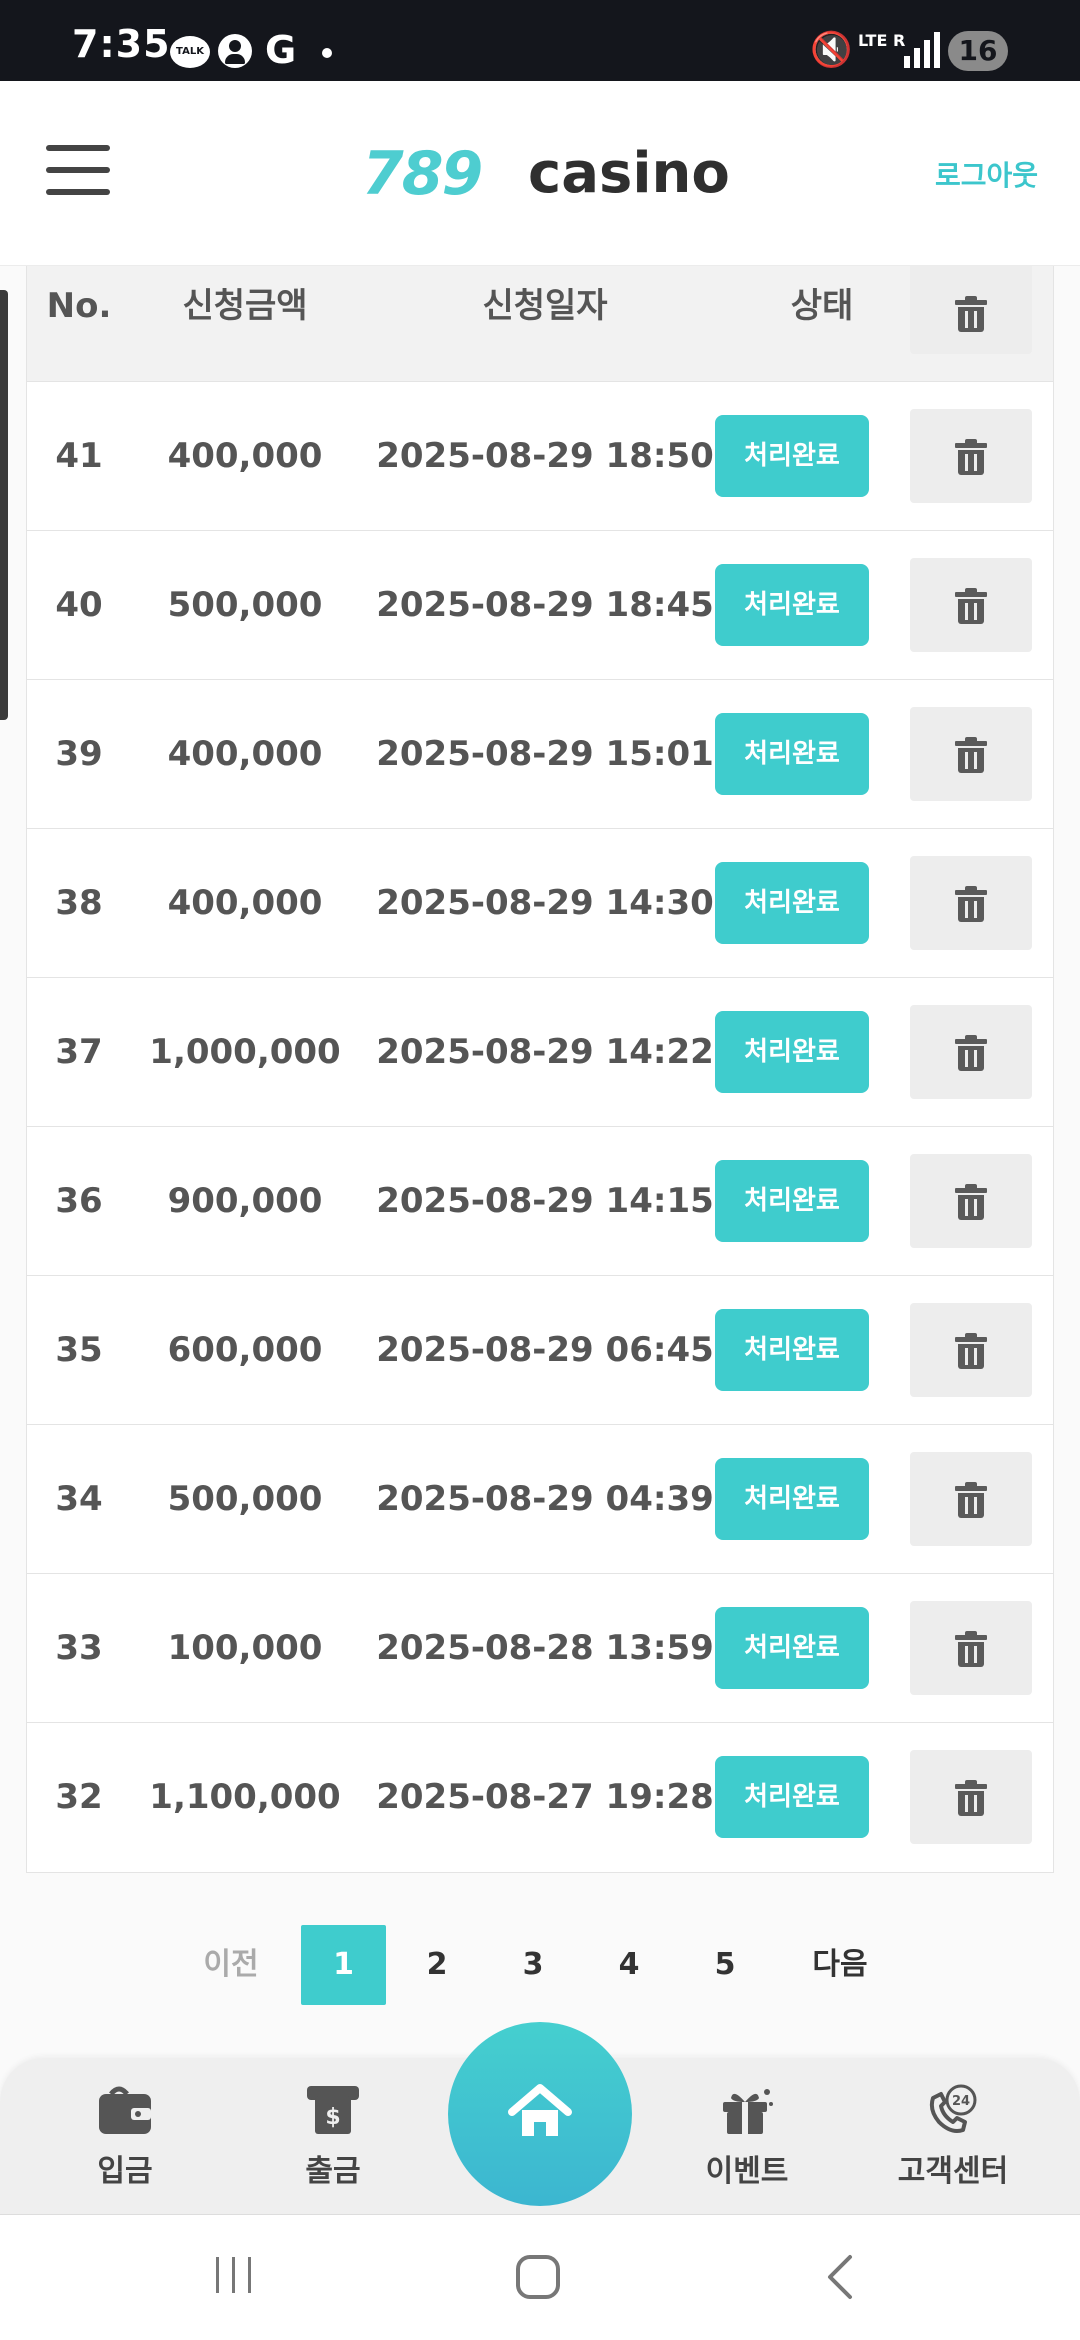  Describe the element at coordinates (725, 1965) in the screenshot. I see `page-5-button: 5` at that location.